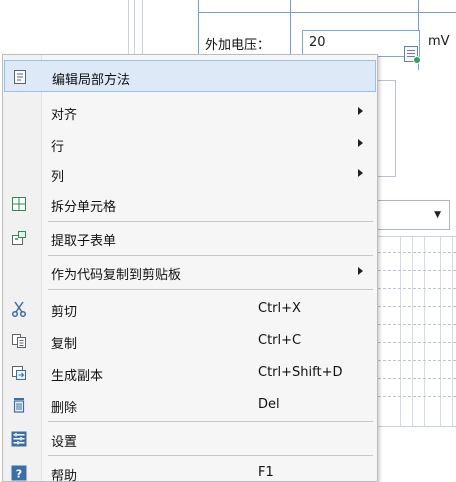 The image size is (456, 482). Describe the element at coordinates (190, 405) in the screenshot. I see `menu-item-delete: 删除 Del` at that location.